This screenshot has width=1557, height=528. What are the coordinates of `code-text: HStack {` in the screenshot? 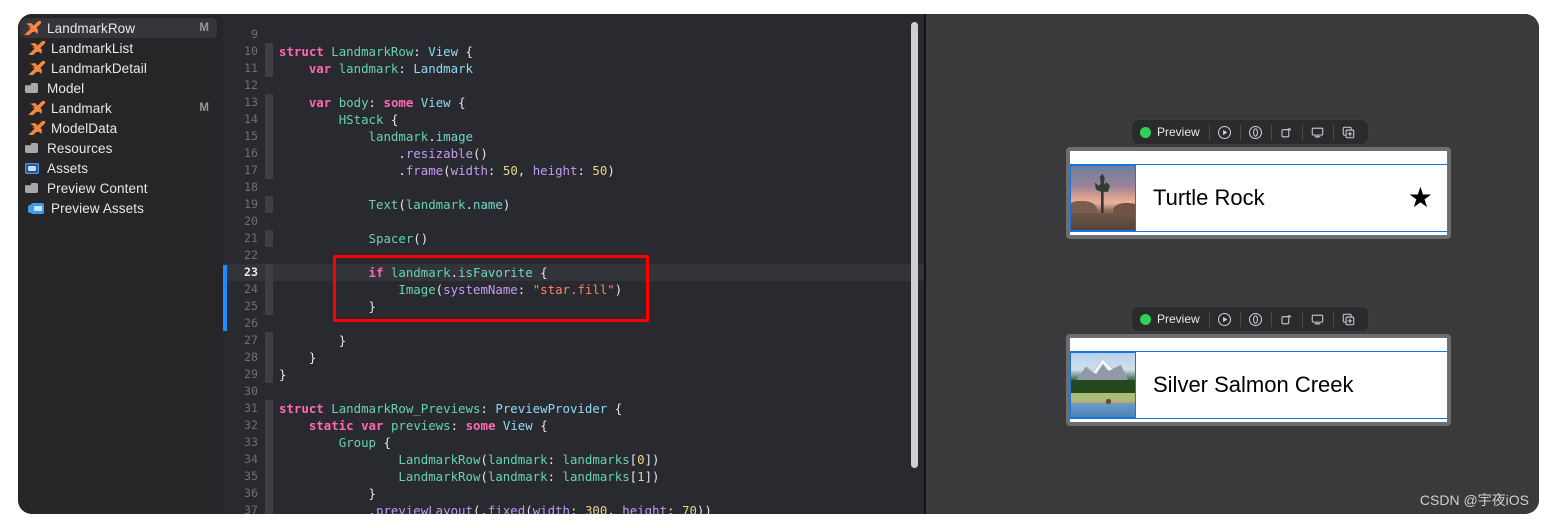 It's located at (368, 119).